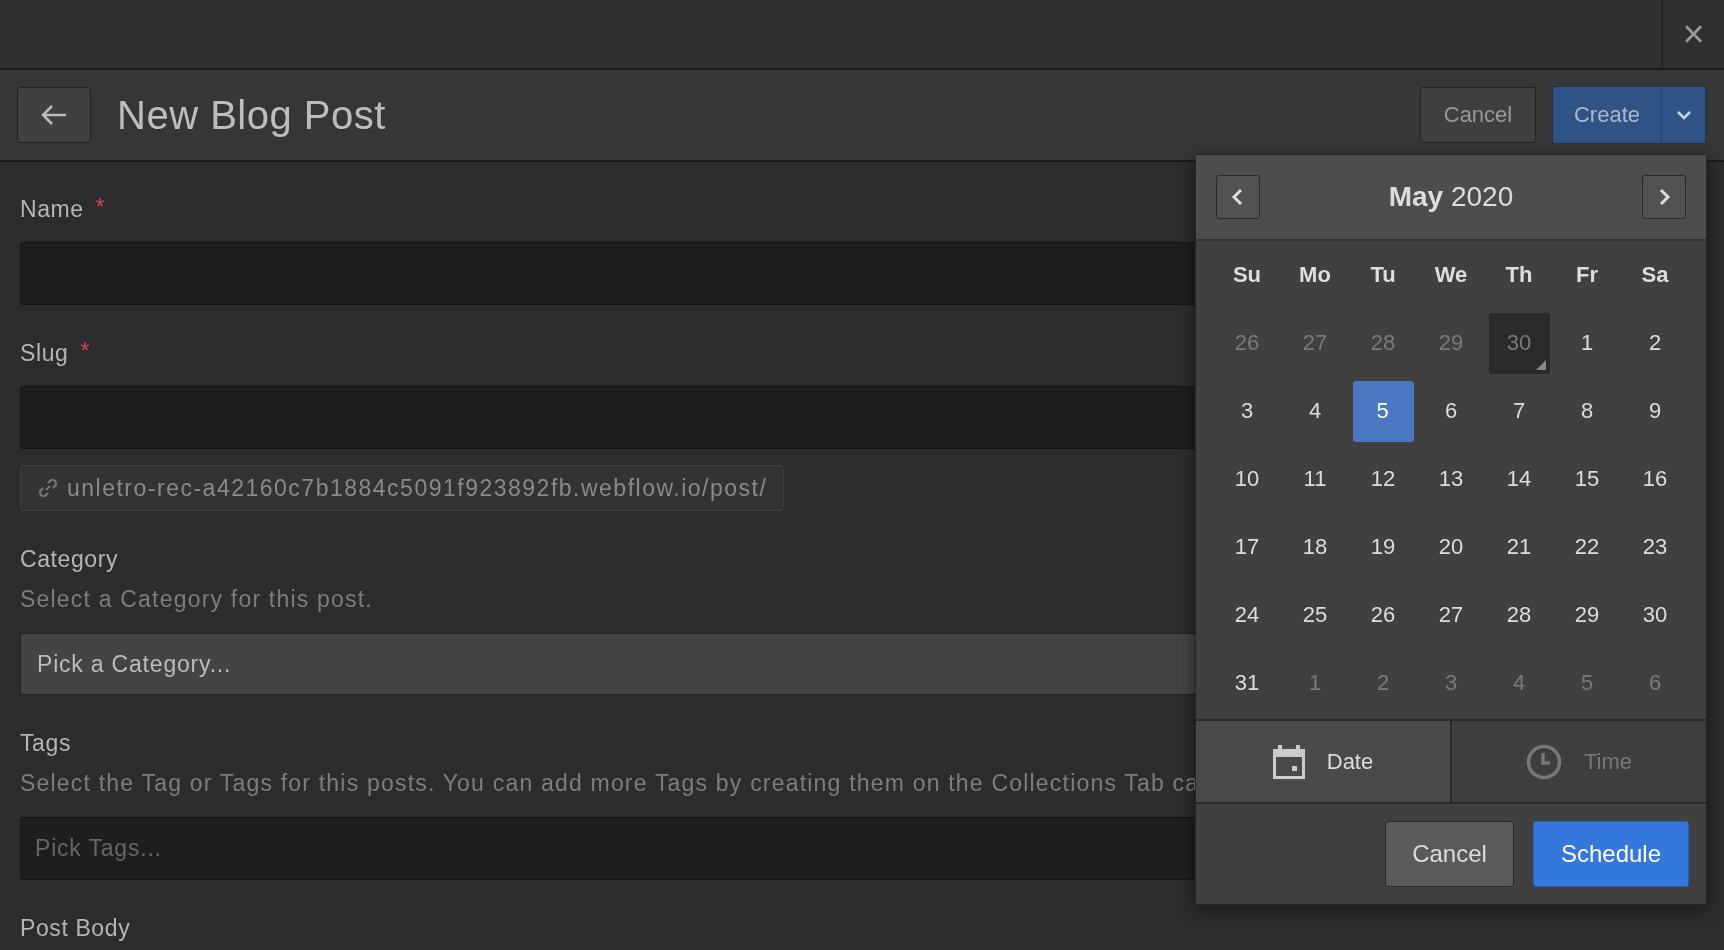 The width and height of the screenshot is (1724, 950). I want to click on calendar-day: 20, so click(1451, 547).